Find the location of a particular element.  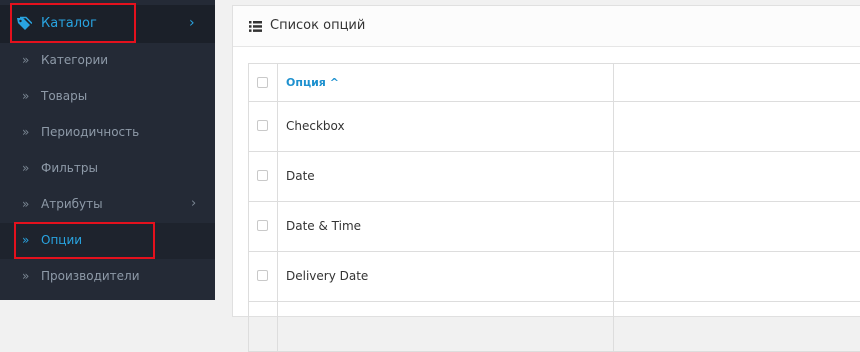

sidebar-item-label: Атрибуты is located at coordinates (72, 204).